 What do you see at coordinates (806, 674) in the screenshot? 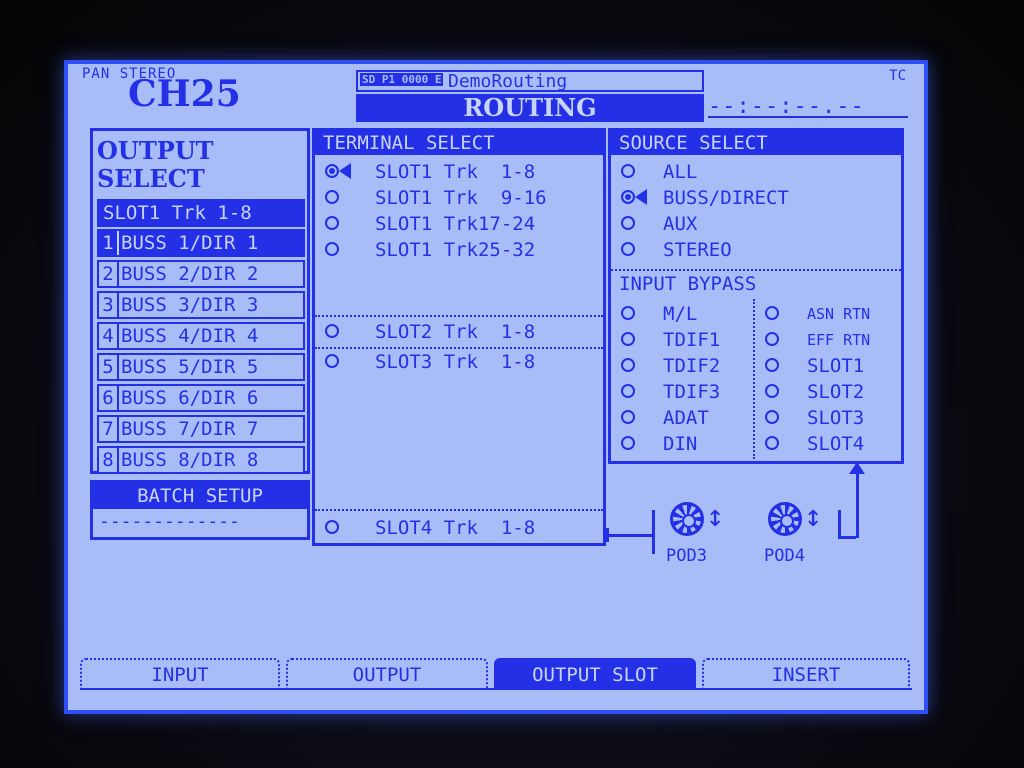
I see `tab-insert: INSERT` at bounding box center [806, 674].